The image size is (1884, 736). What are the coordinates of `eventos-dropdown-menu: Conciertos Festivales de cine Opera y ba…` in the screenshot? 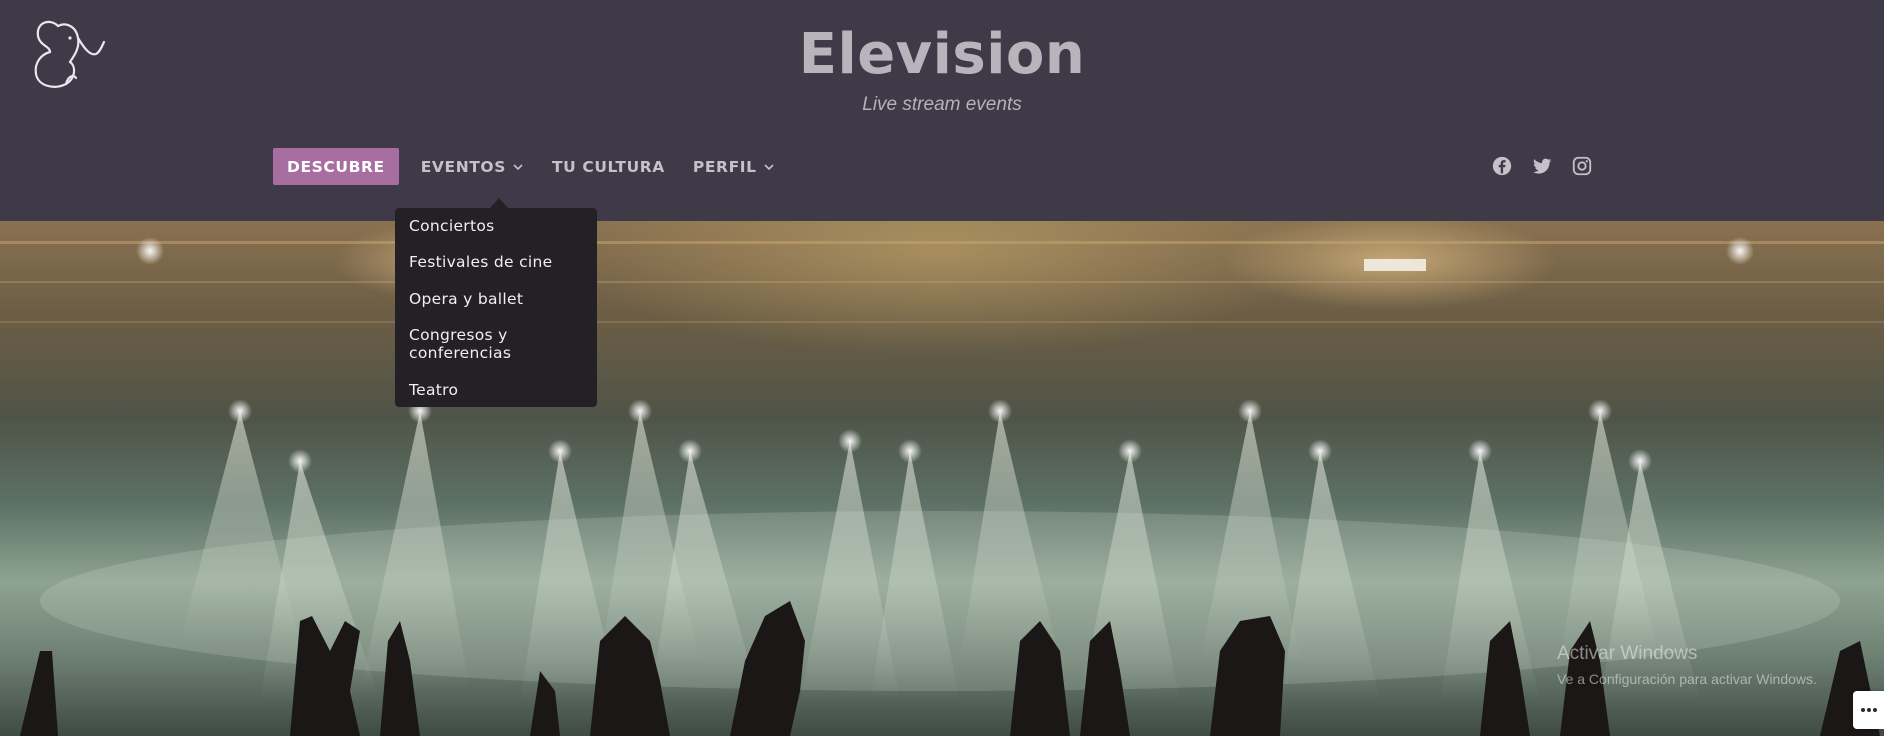 It's located at (496, 307).